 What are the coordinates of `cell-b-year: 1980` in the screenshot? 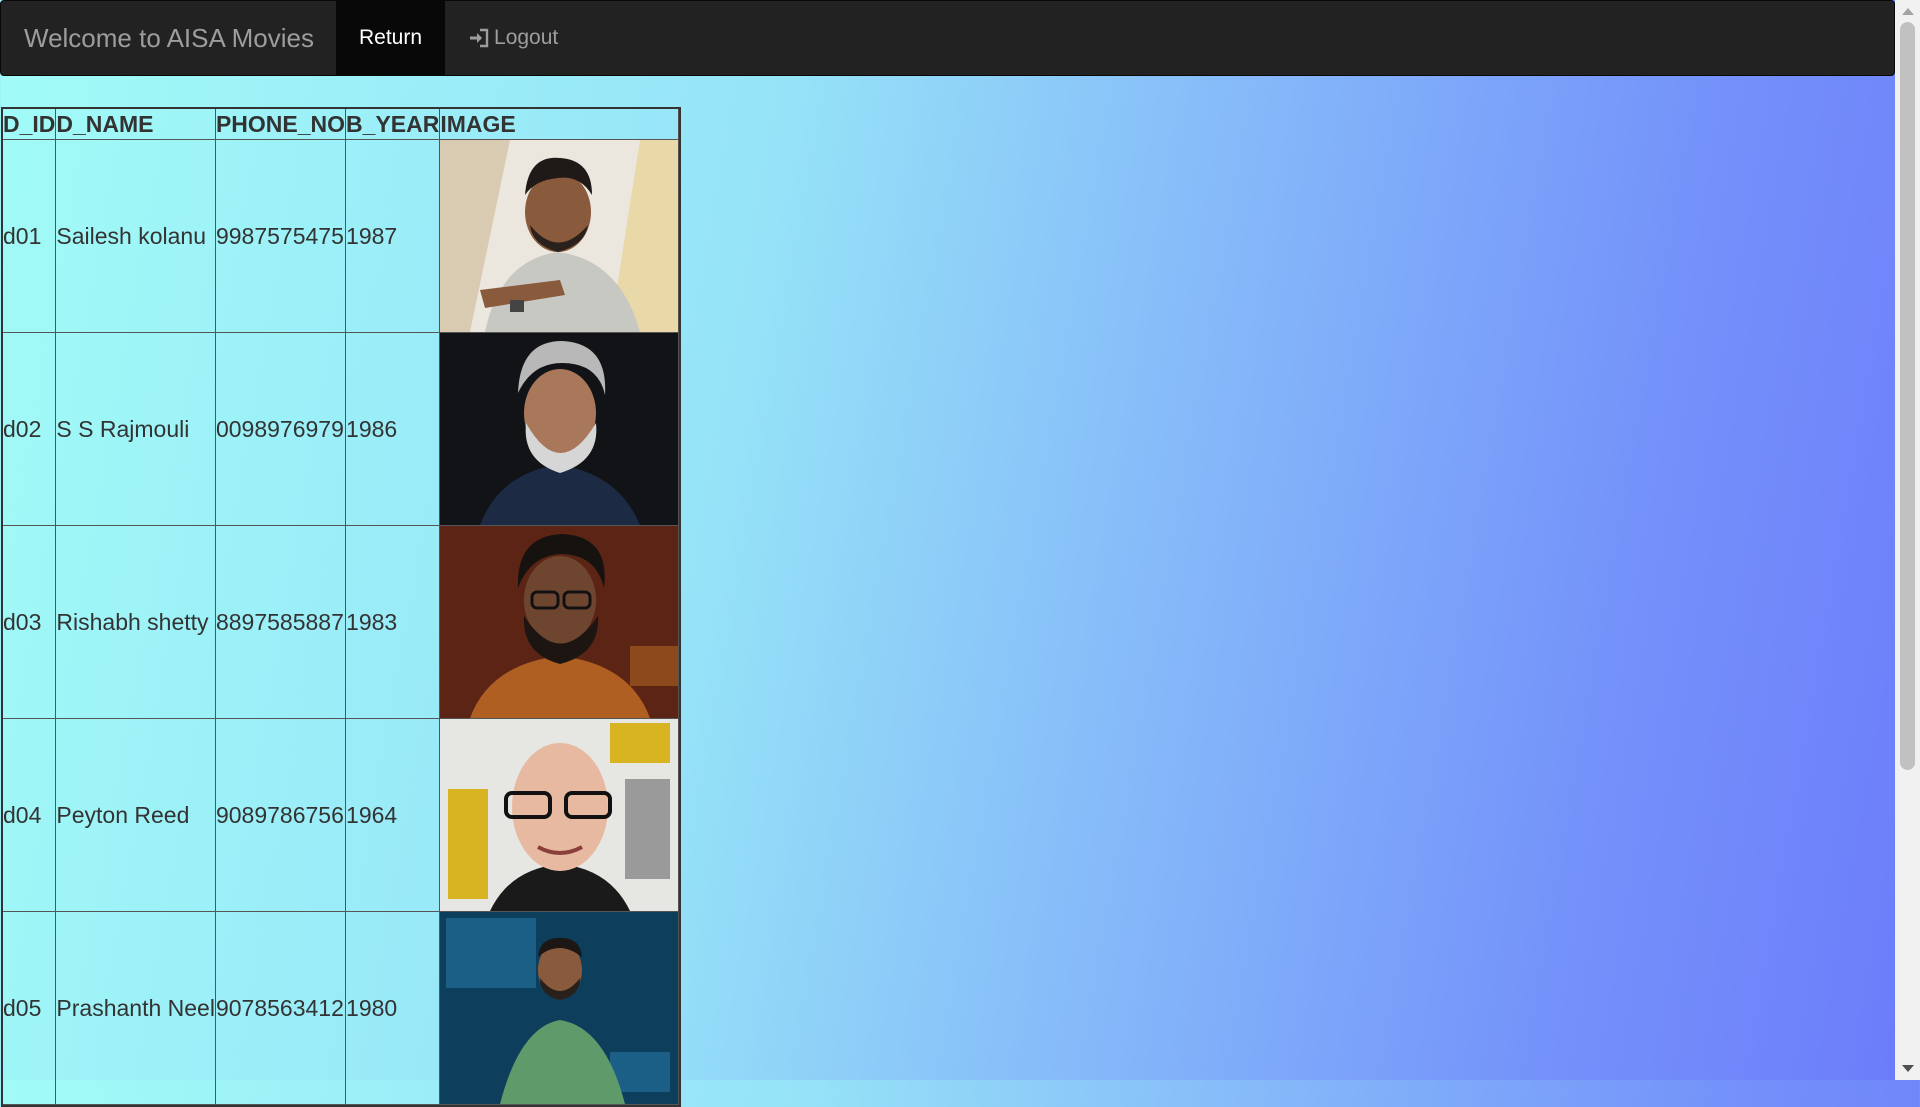 It's located at (393, 1008).